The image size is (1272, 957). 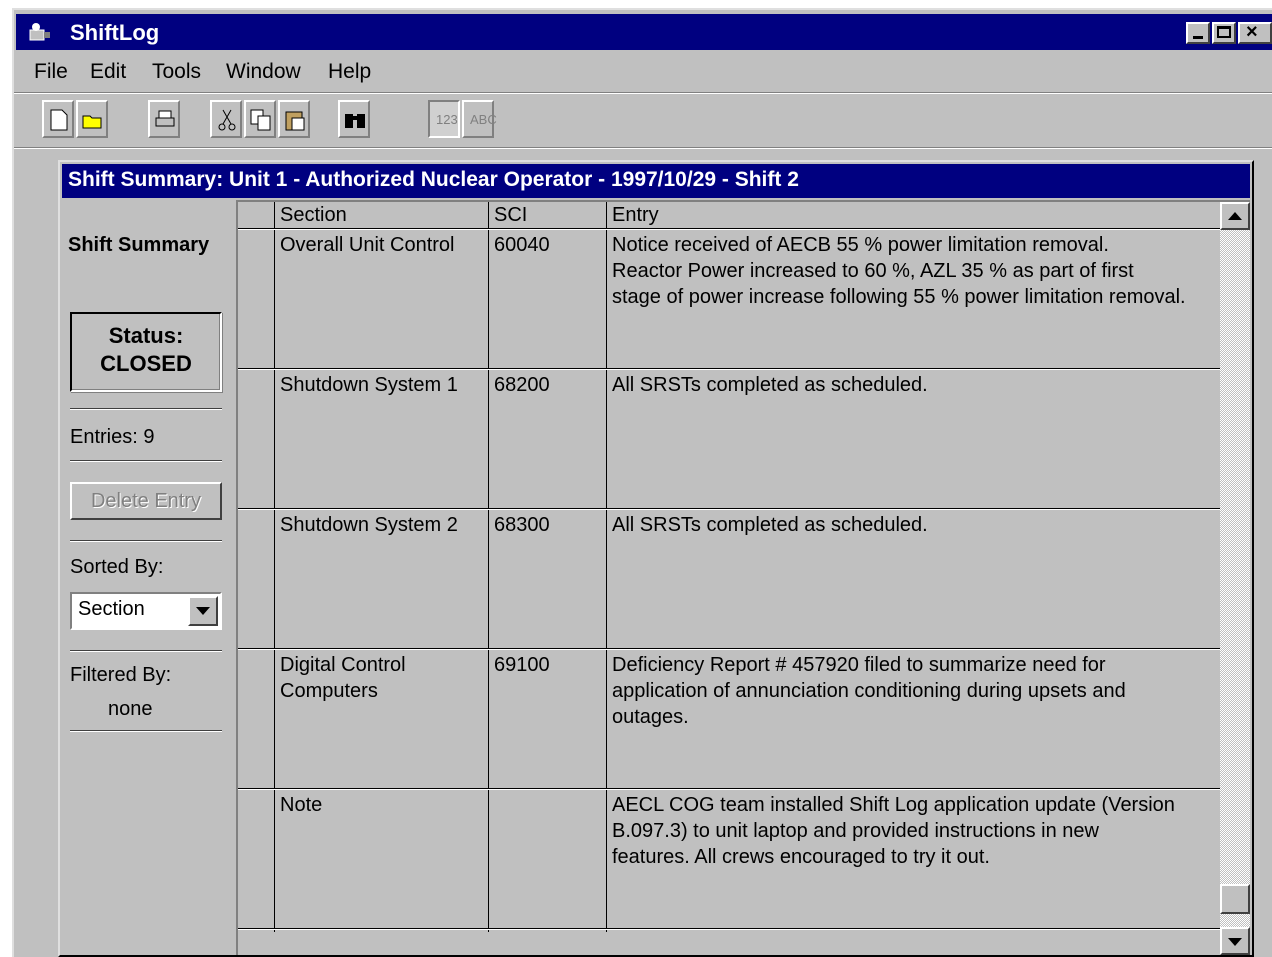 I want to click on row-3-sci: 68300, so click(x=522, y=525).